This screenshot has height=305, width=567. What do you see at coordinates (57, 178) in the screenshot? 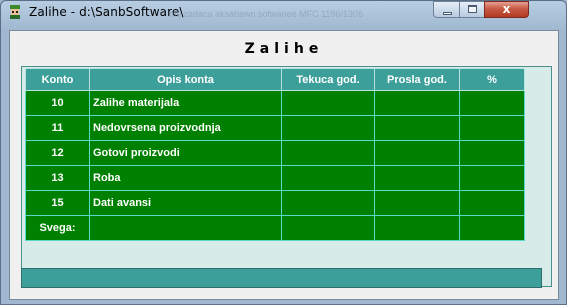
I see `konto-cell: 13` at bounding box center [57, 178].